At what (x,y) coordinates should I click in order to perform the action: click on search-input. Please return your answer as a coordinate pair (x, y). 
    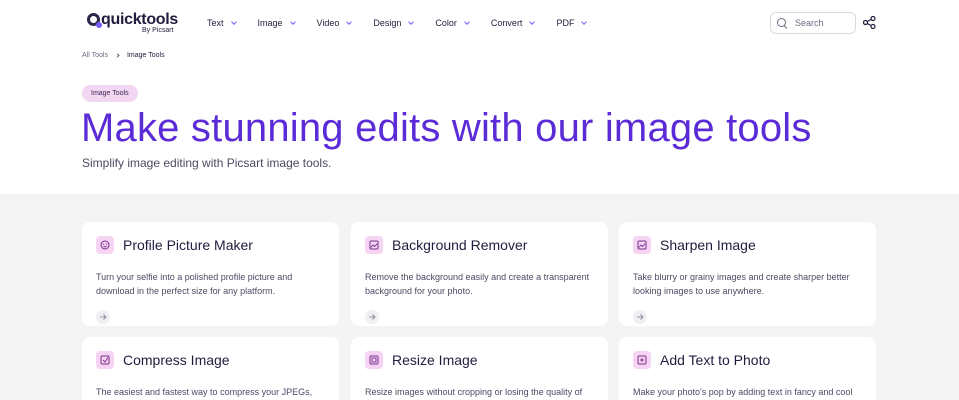
    Looking at the image, I should click on (824, 23).